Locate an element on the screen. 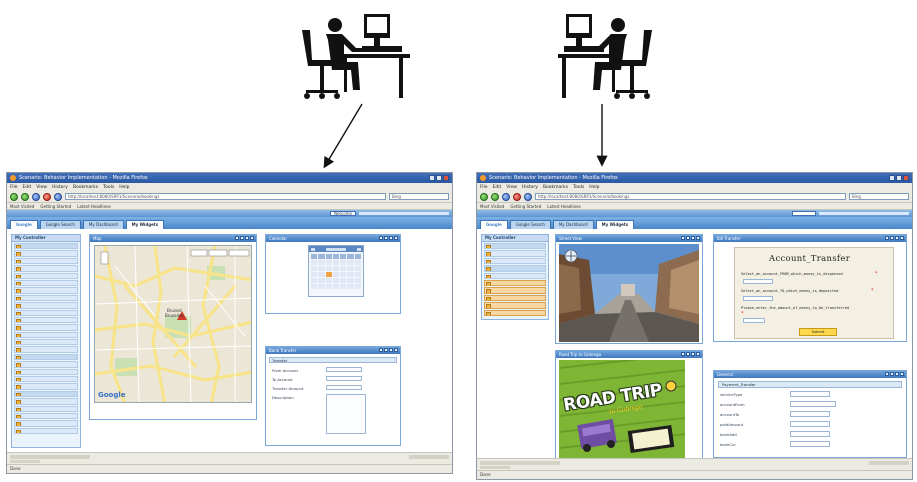 The width and height of the screenshot is (917, 482). from-account-select is located at coordinates (344, 369).